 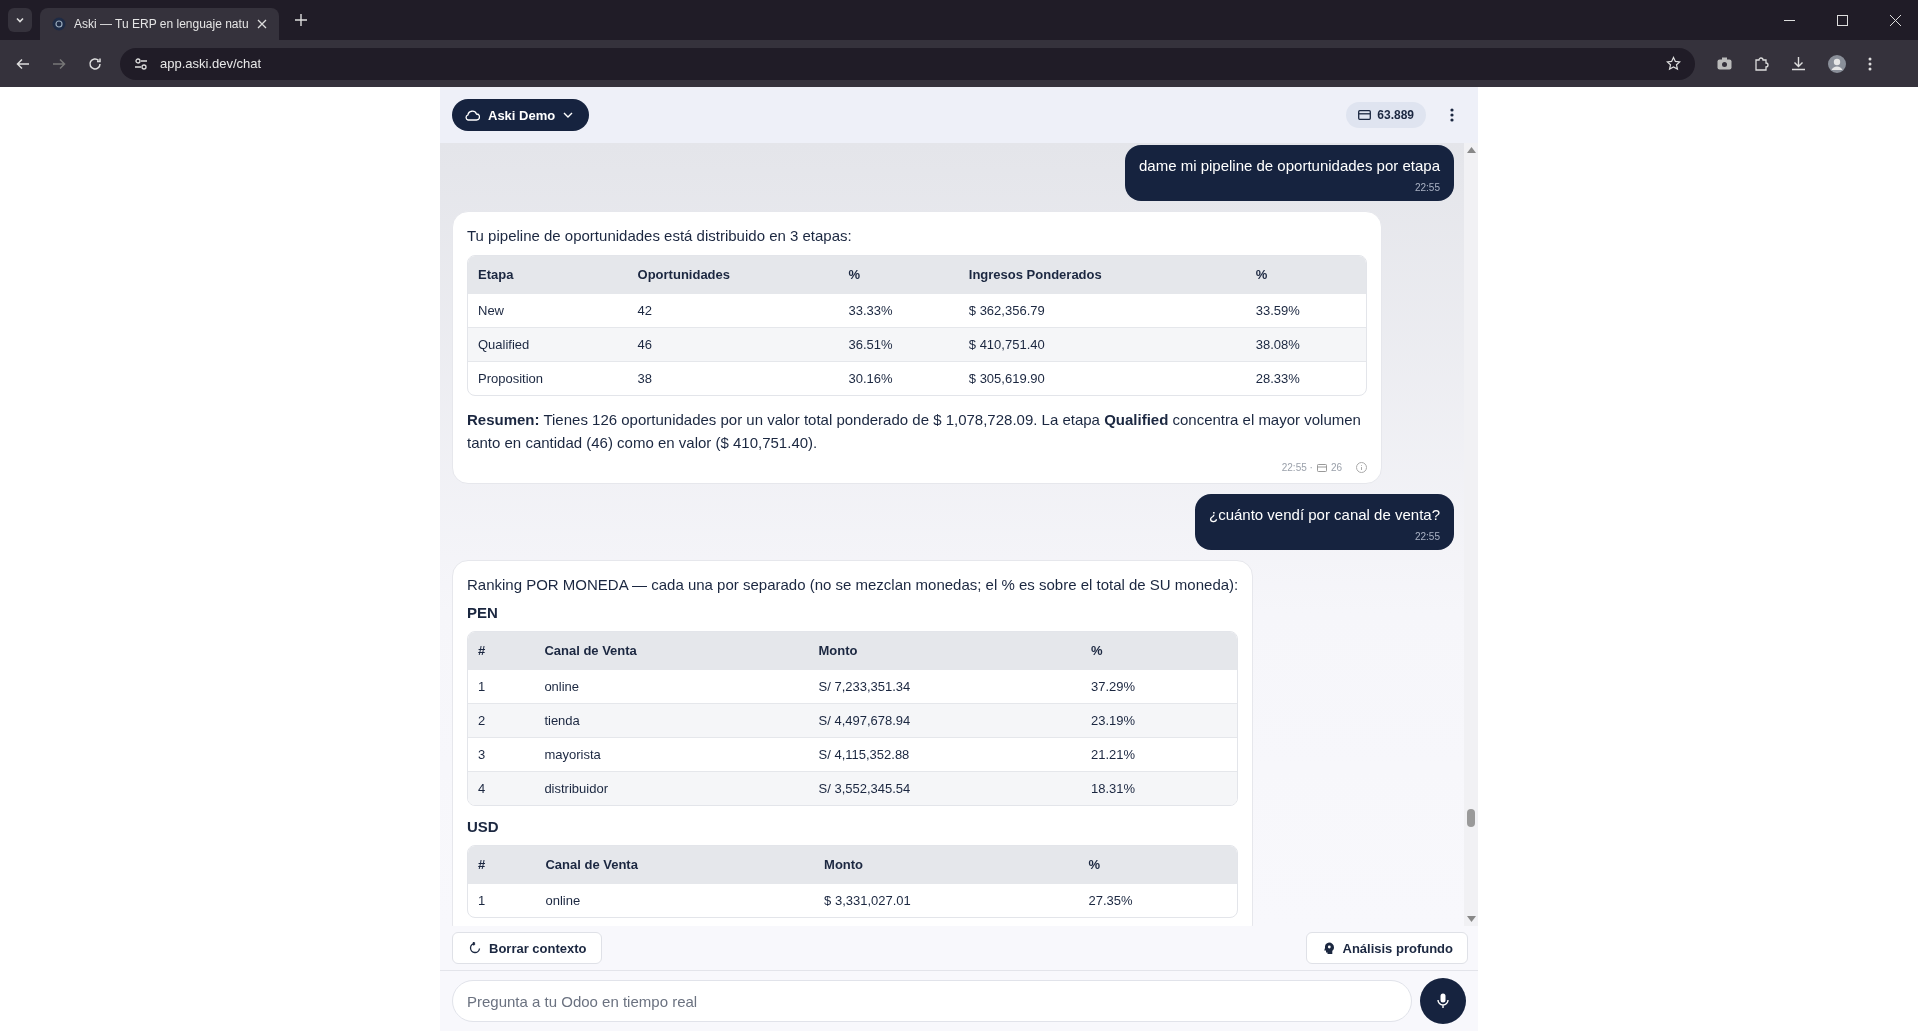 I want to click on table-cell: online, so click(x=675, y=900).